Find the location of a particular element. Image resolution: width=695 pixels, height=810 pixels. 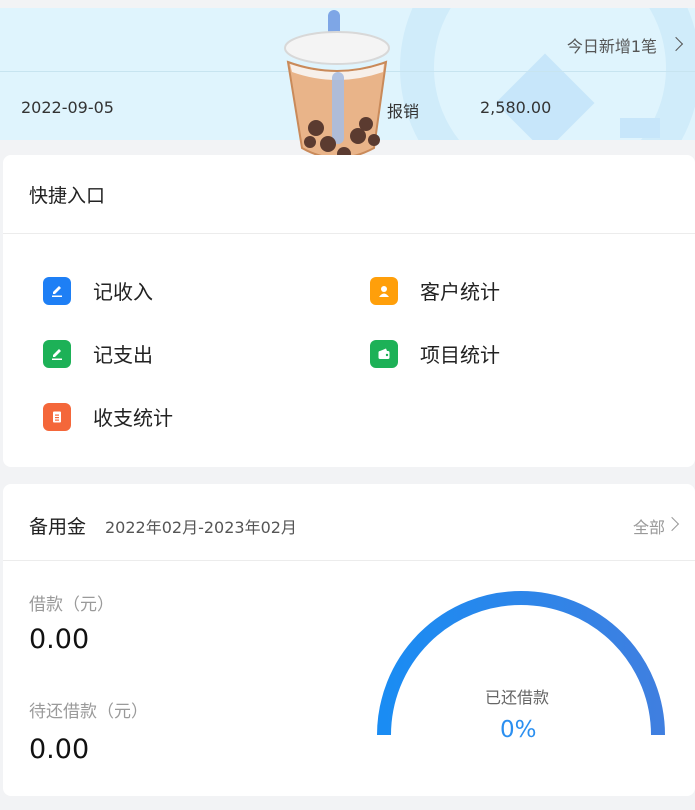

banner-decoration is located at coordinates (640, 128).